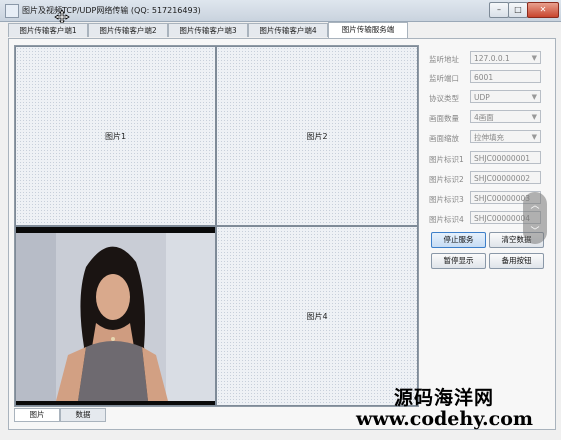 This screenshot has height=440, width=561. Describe the element at coordinates (446, 219) in the screenshot. I see `setting-label: 图片标识4` at that location.